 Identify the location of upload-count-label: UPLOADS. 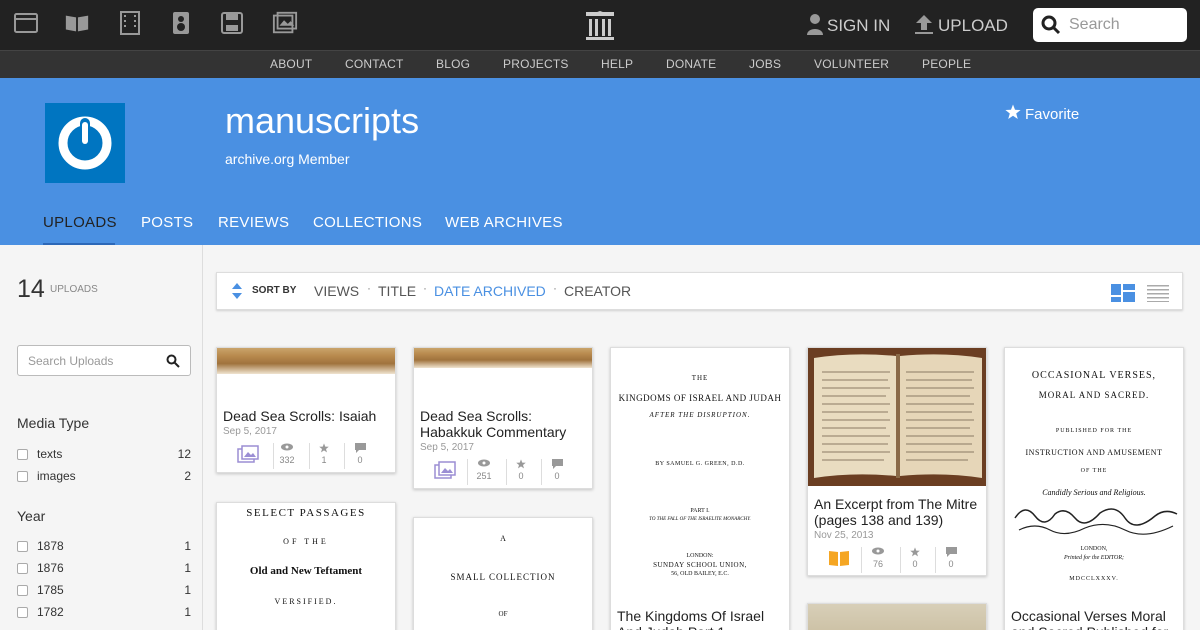
(74, 289).